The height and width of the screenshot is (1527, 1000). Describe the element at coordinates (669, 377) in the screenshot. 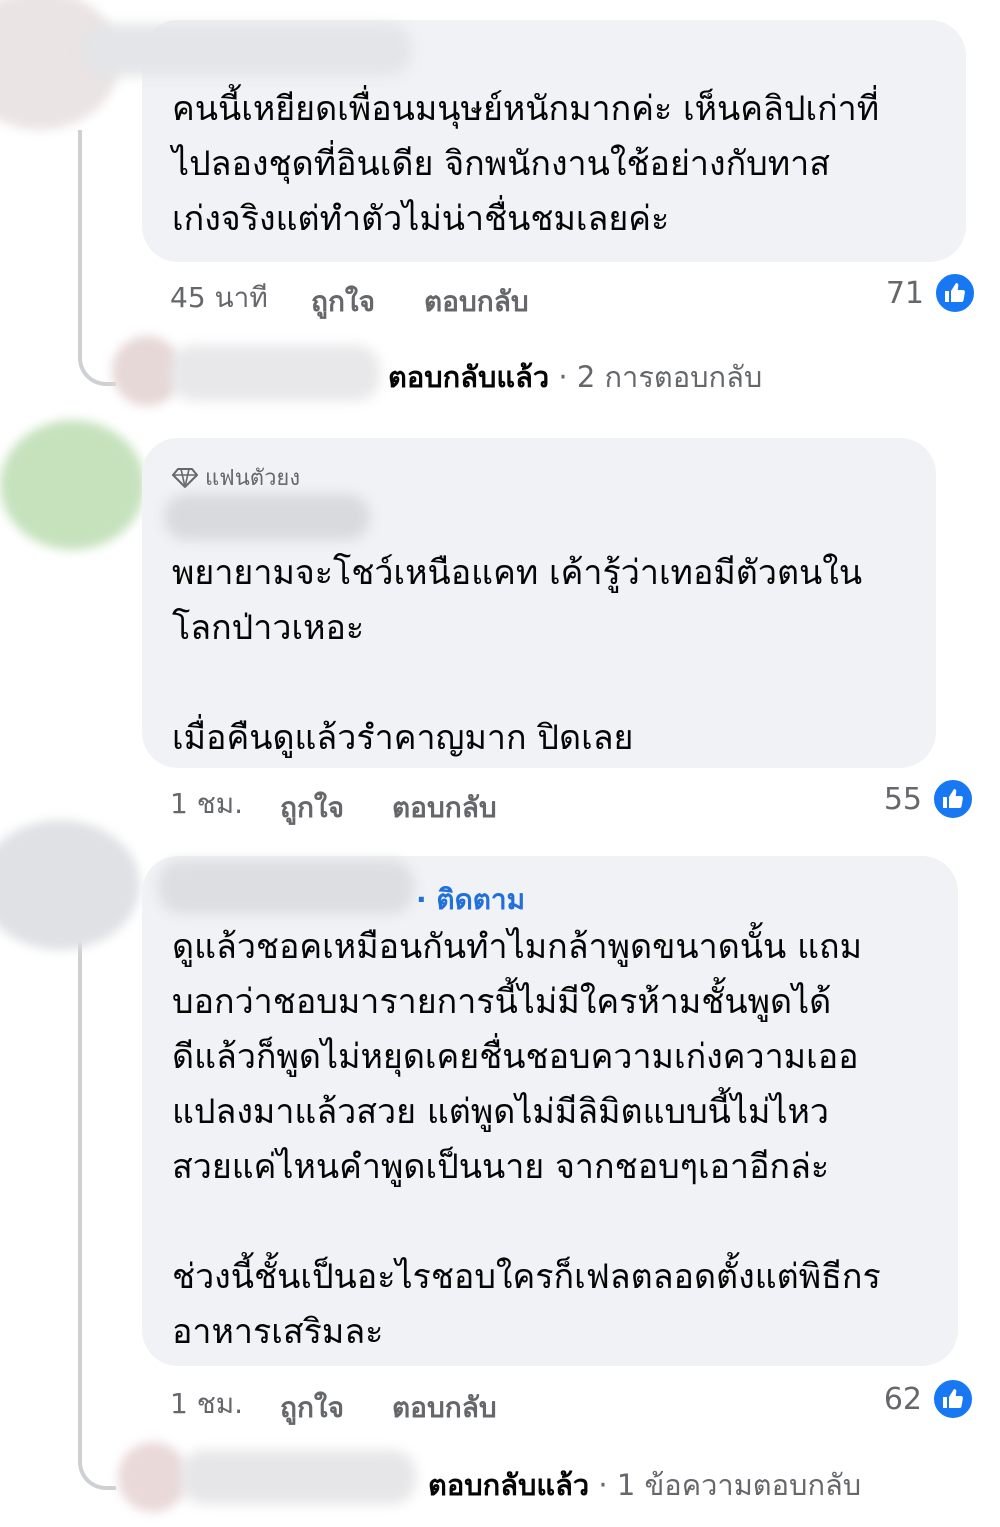

I see `reply-count: 2 การตอบกลับ` at that location.